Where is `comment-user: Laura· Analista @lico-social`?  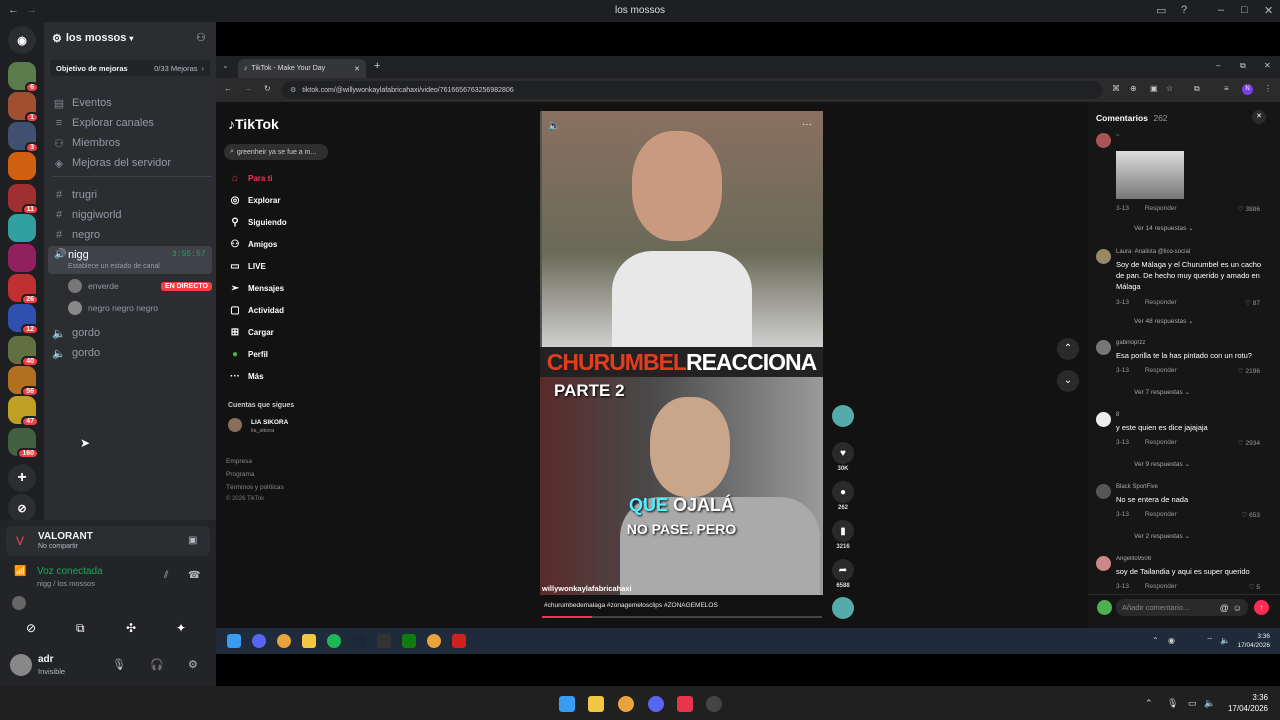
comment-user: Laura· Analista @lico-social is located at coordinates (1153, 252).